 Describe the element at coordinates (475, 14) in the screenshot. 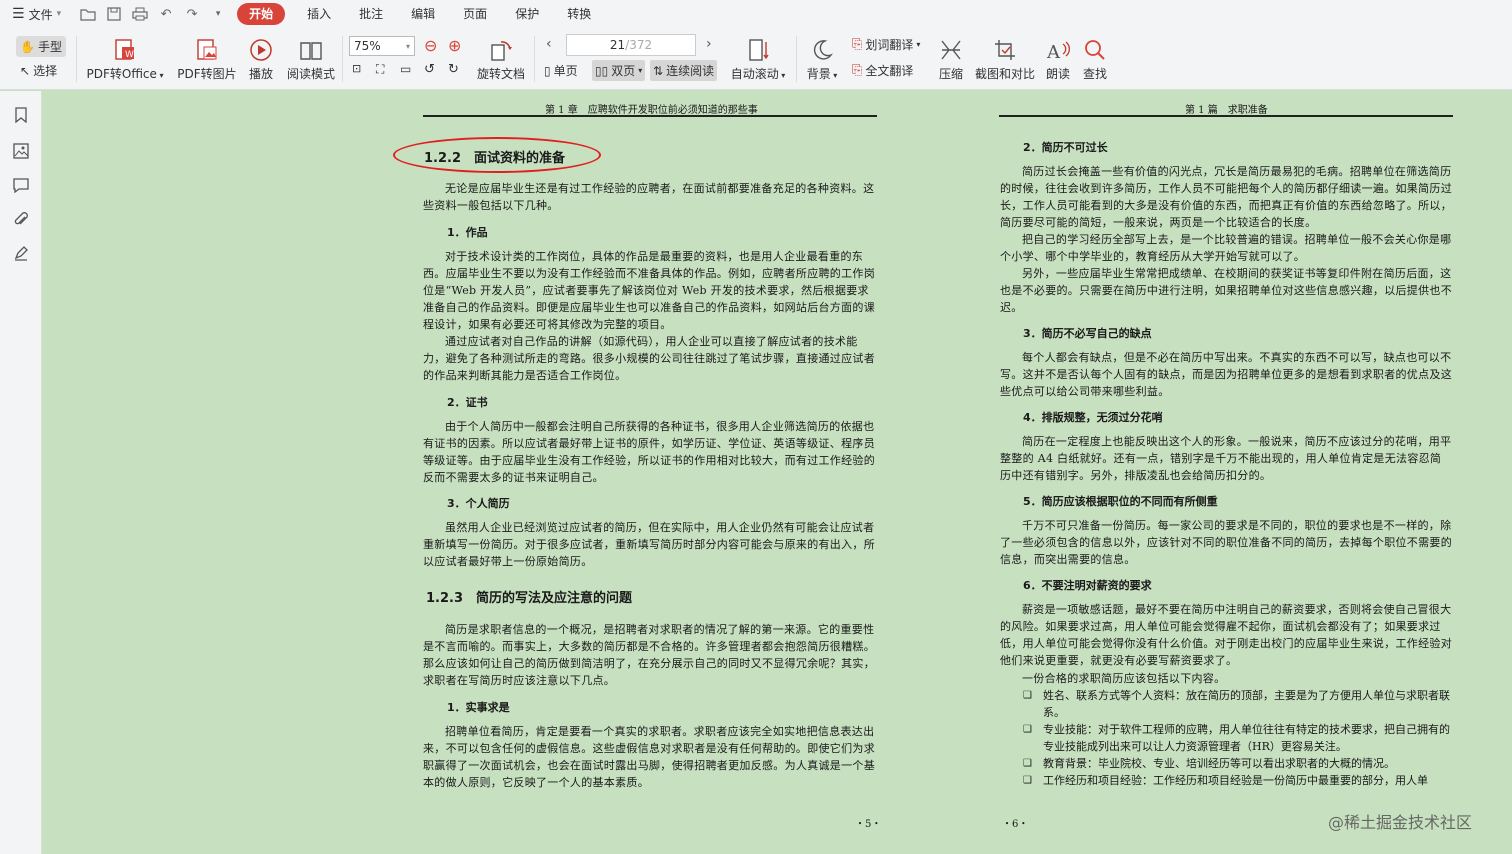

I see `tab-page: 页面` at that location.